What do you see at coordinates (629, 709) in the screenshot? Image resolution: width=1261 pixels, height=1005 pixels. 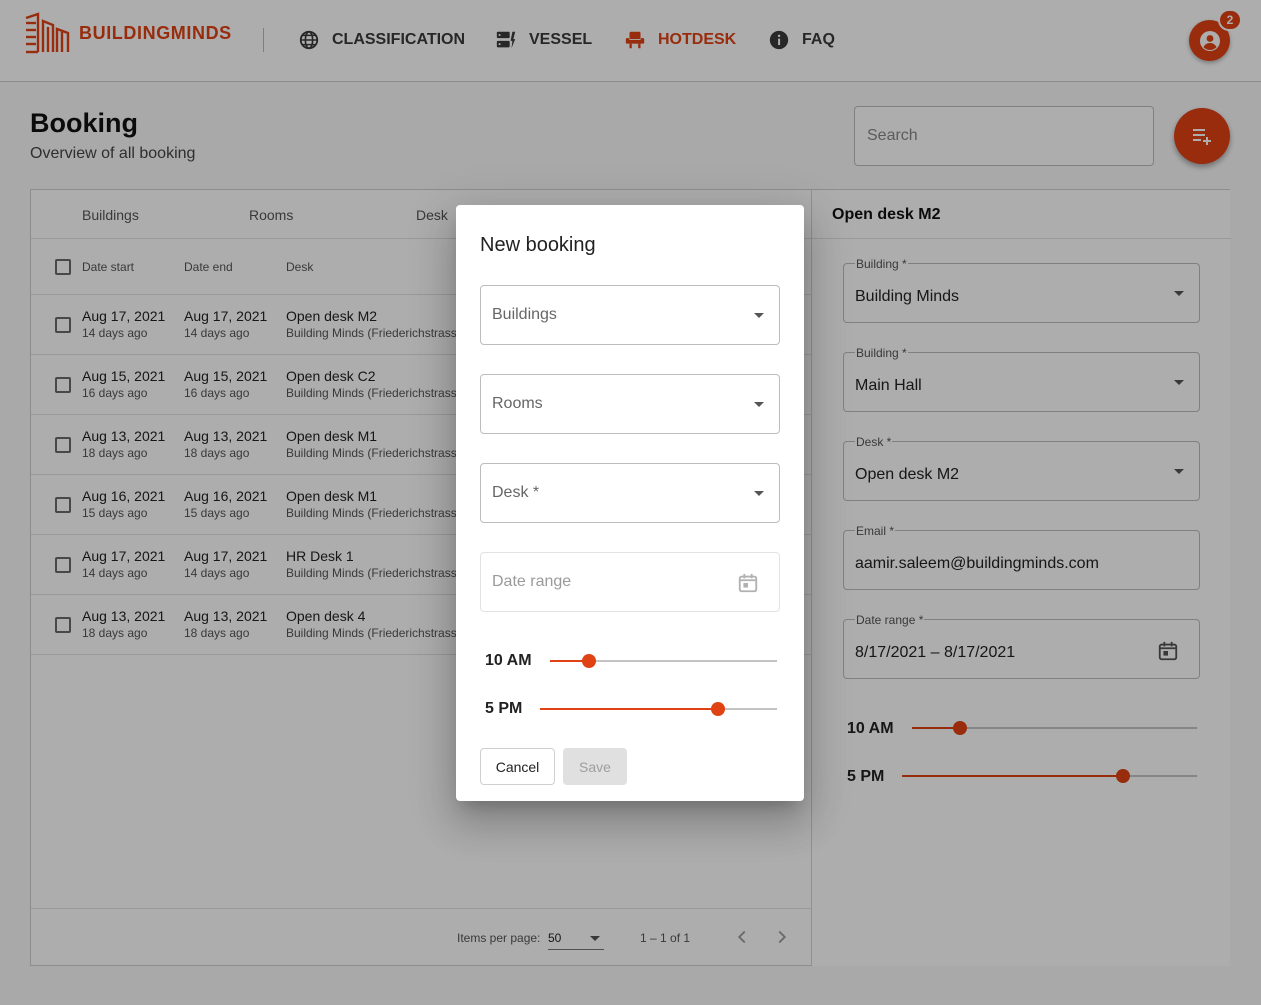 I see `slider-fill` at bounding box center [629, 709].